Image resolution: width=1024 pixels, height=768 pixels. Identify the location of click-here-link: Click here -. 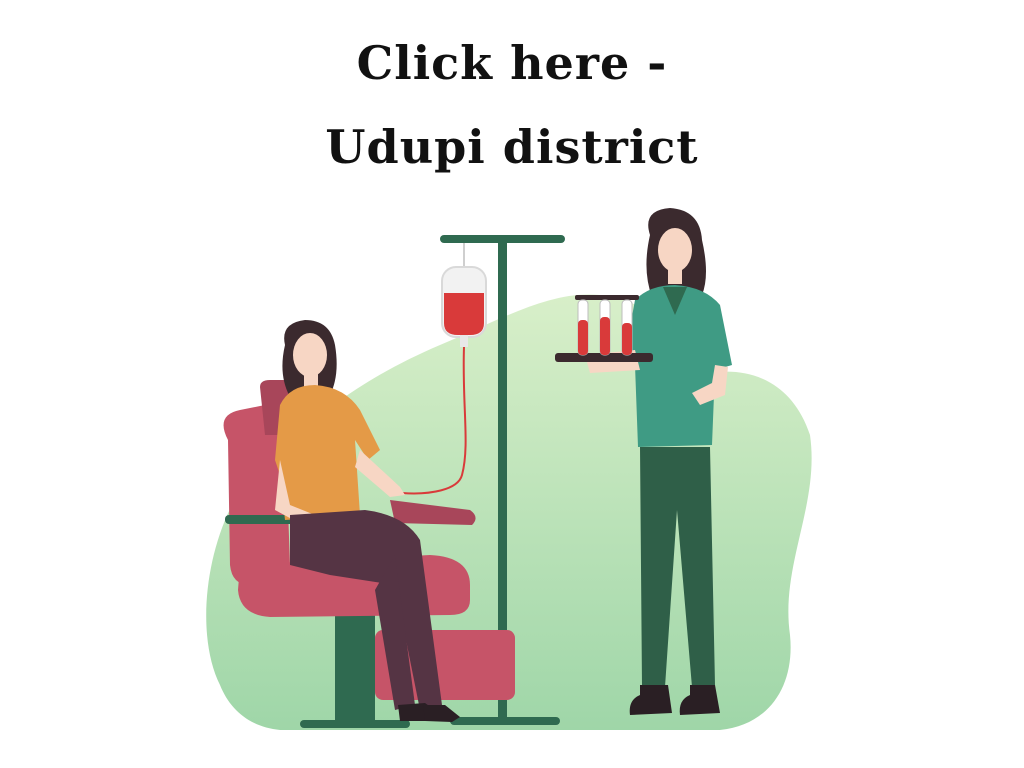
(512, 63).